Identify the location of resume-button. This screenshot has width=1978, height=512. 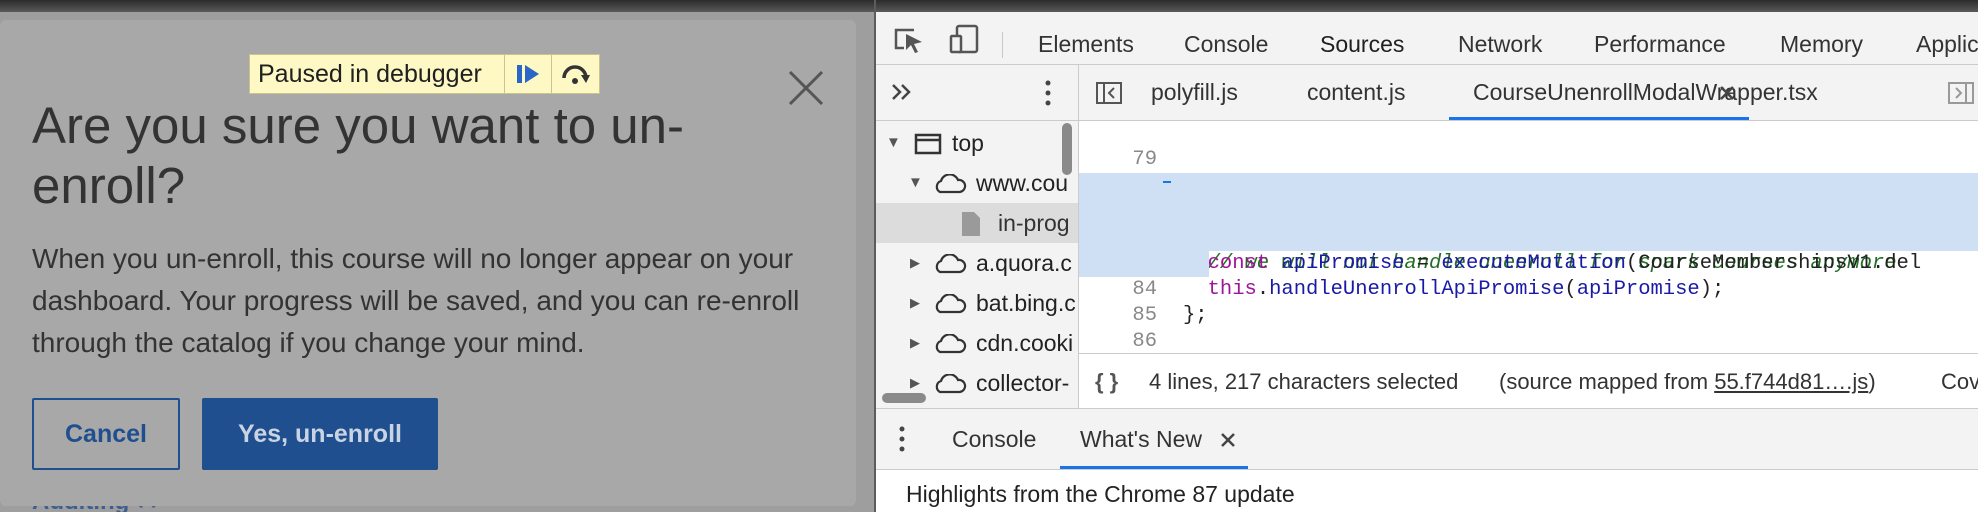
(527, 74).